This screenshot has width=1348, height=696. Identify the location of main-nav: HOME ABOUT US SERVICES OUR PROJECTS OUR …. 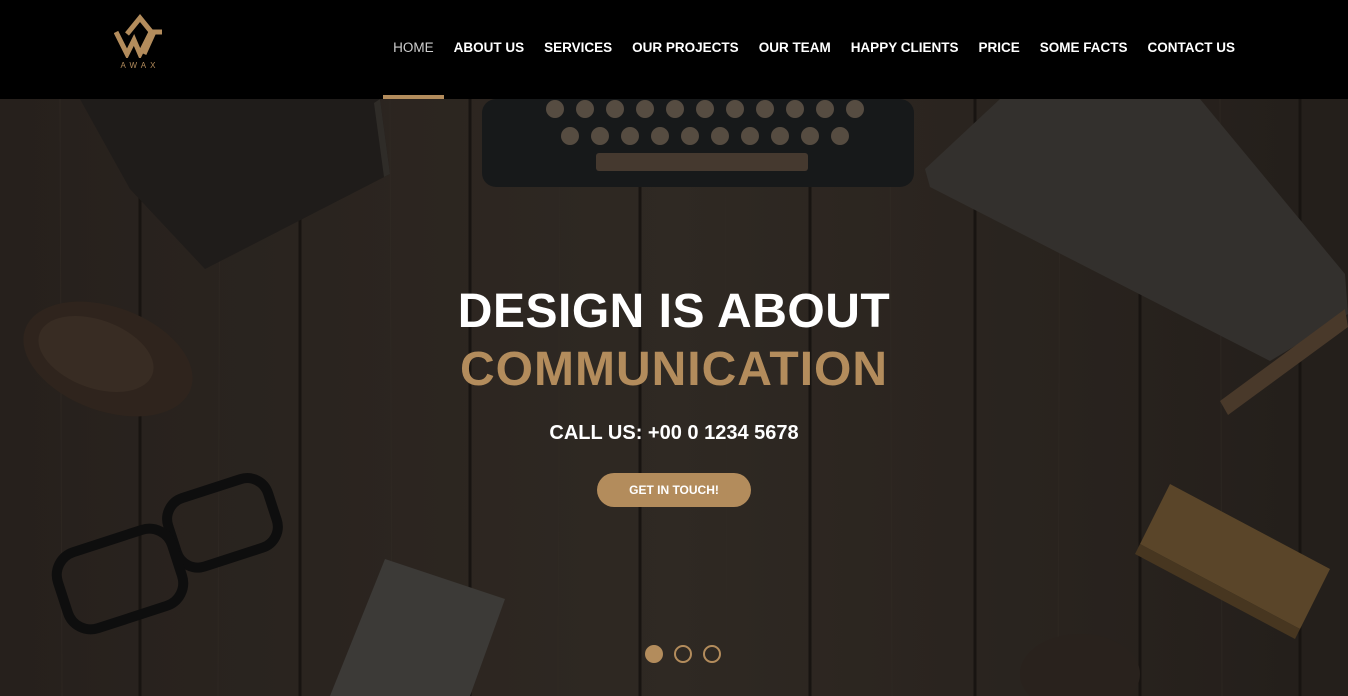
(814, 49).